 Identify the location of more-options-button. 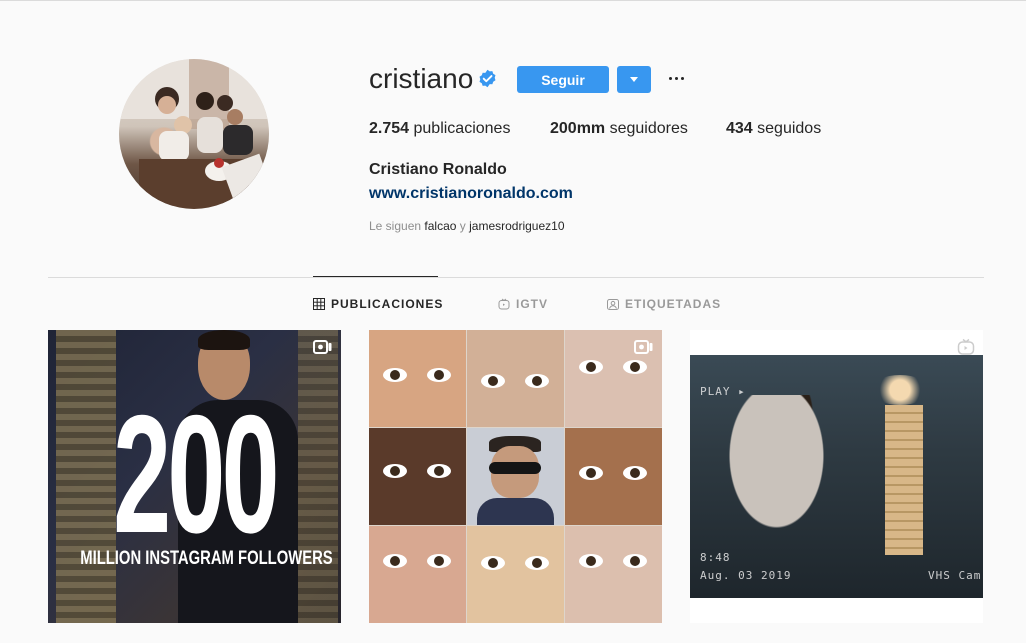
(676, 78).